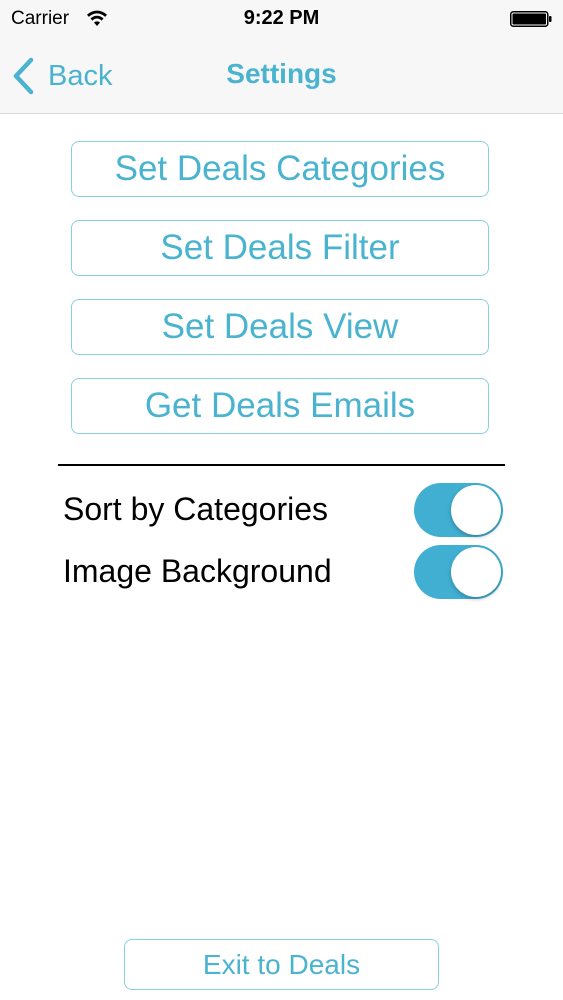 This screenshot has width=563, height=1000. What do you see at coordinates (281, 964) in the screenshot?
I see `exit-to-deals-button: Exit to Deals` at bounding box center [281, 964].